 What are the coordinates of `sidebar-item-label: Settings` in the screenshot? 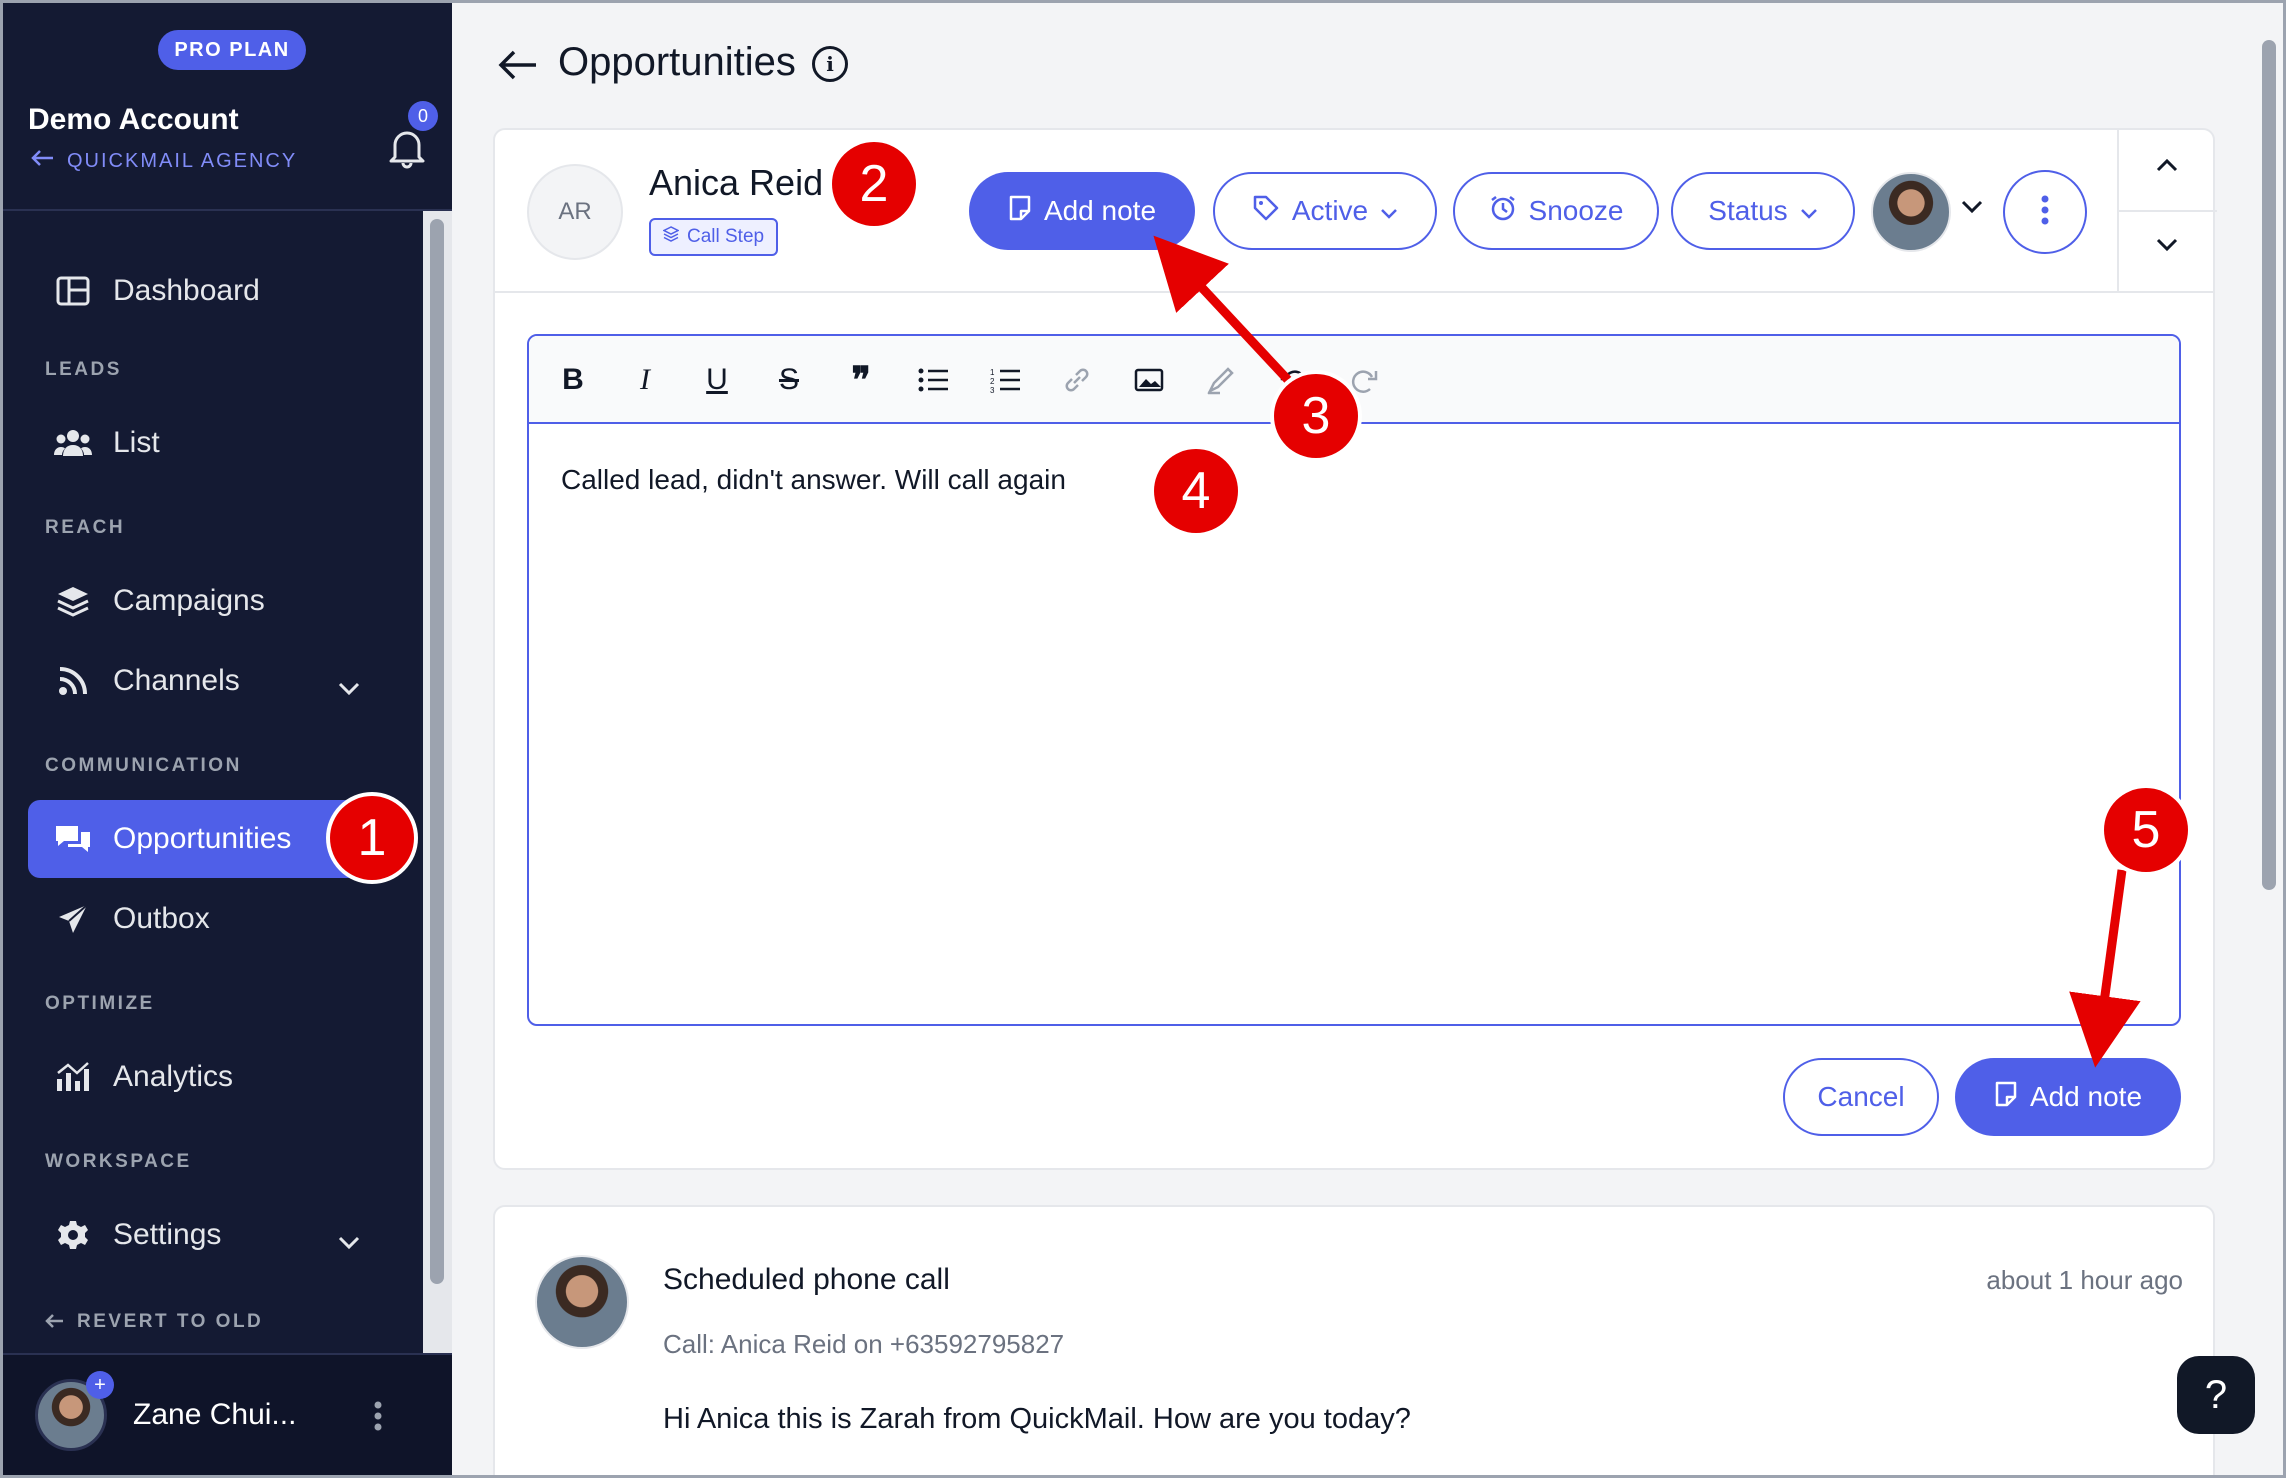 It's located at (167, 1234).